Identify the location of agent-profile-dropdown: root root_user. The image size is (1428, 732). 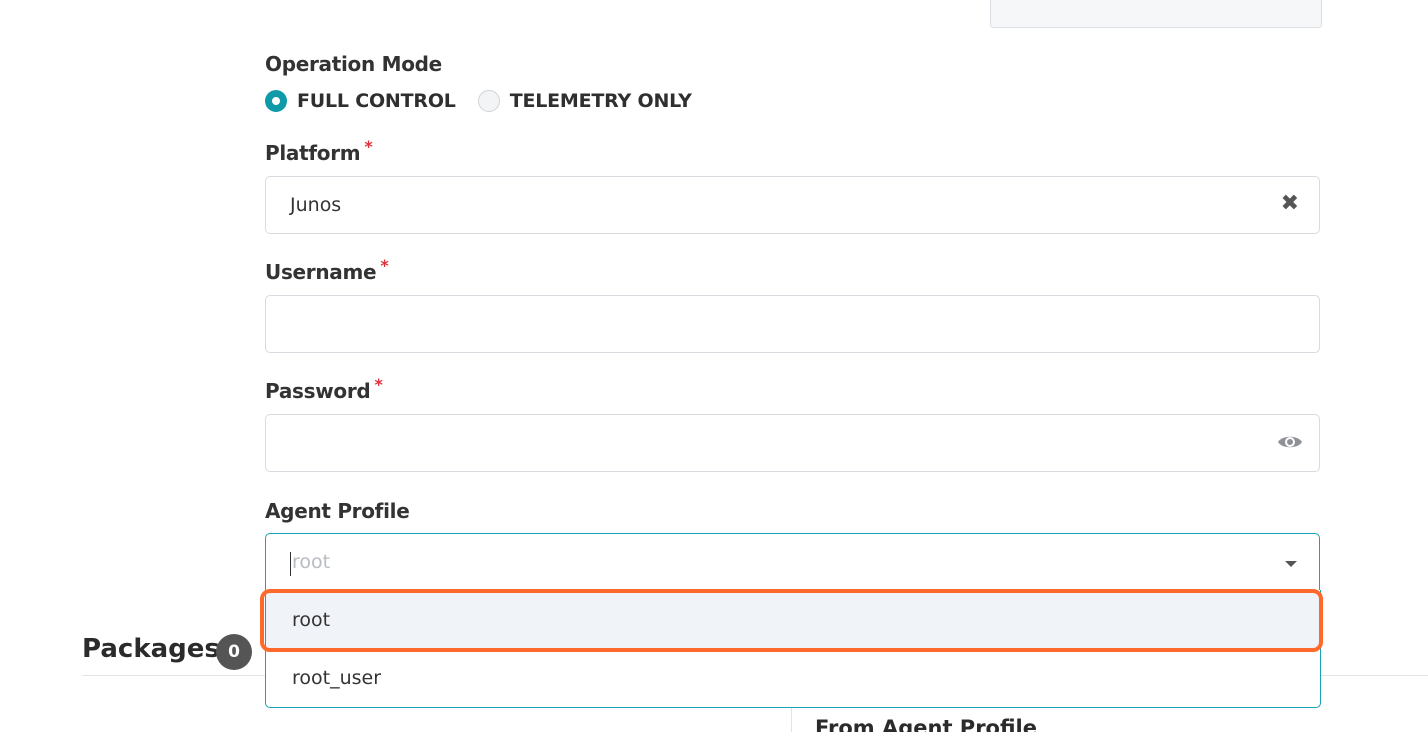
(793, 649).